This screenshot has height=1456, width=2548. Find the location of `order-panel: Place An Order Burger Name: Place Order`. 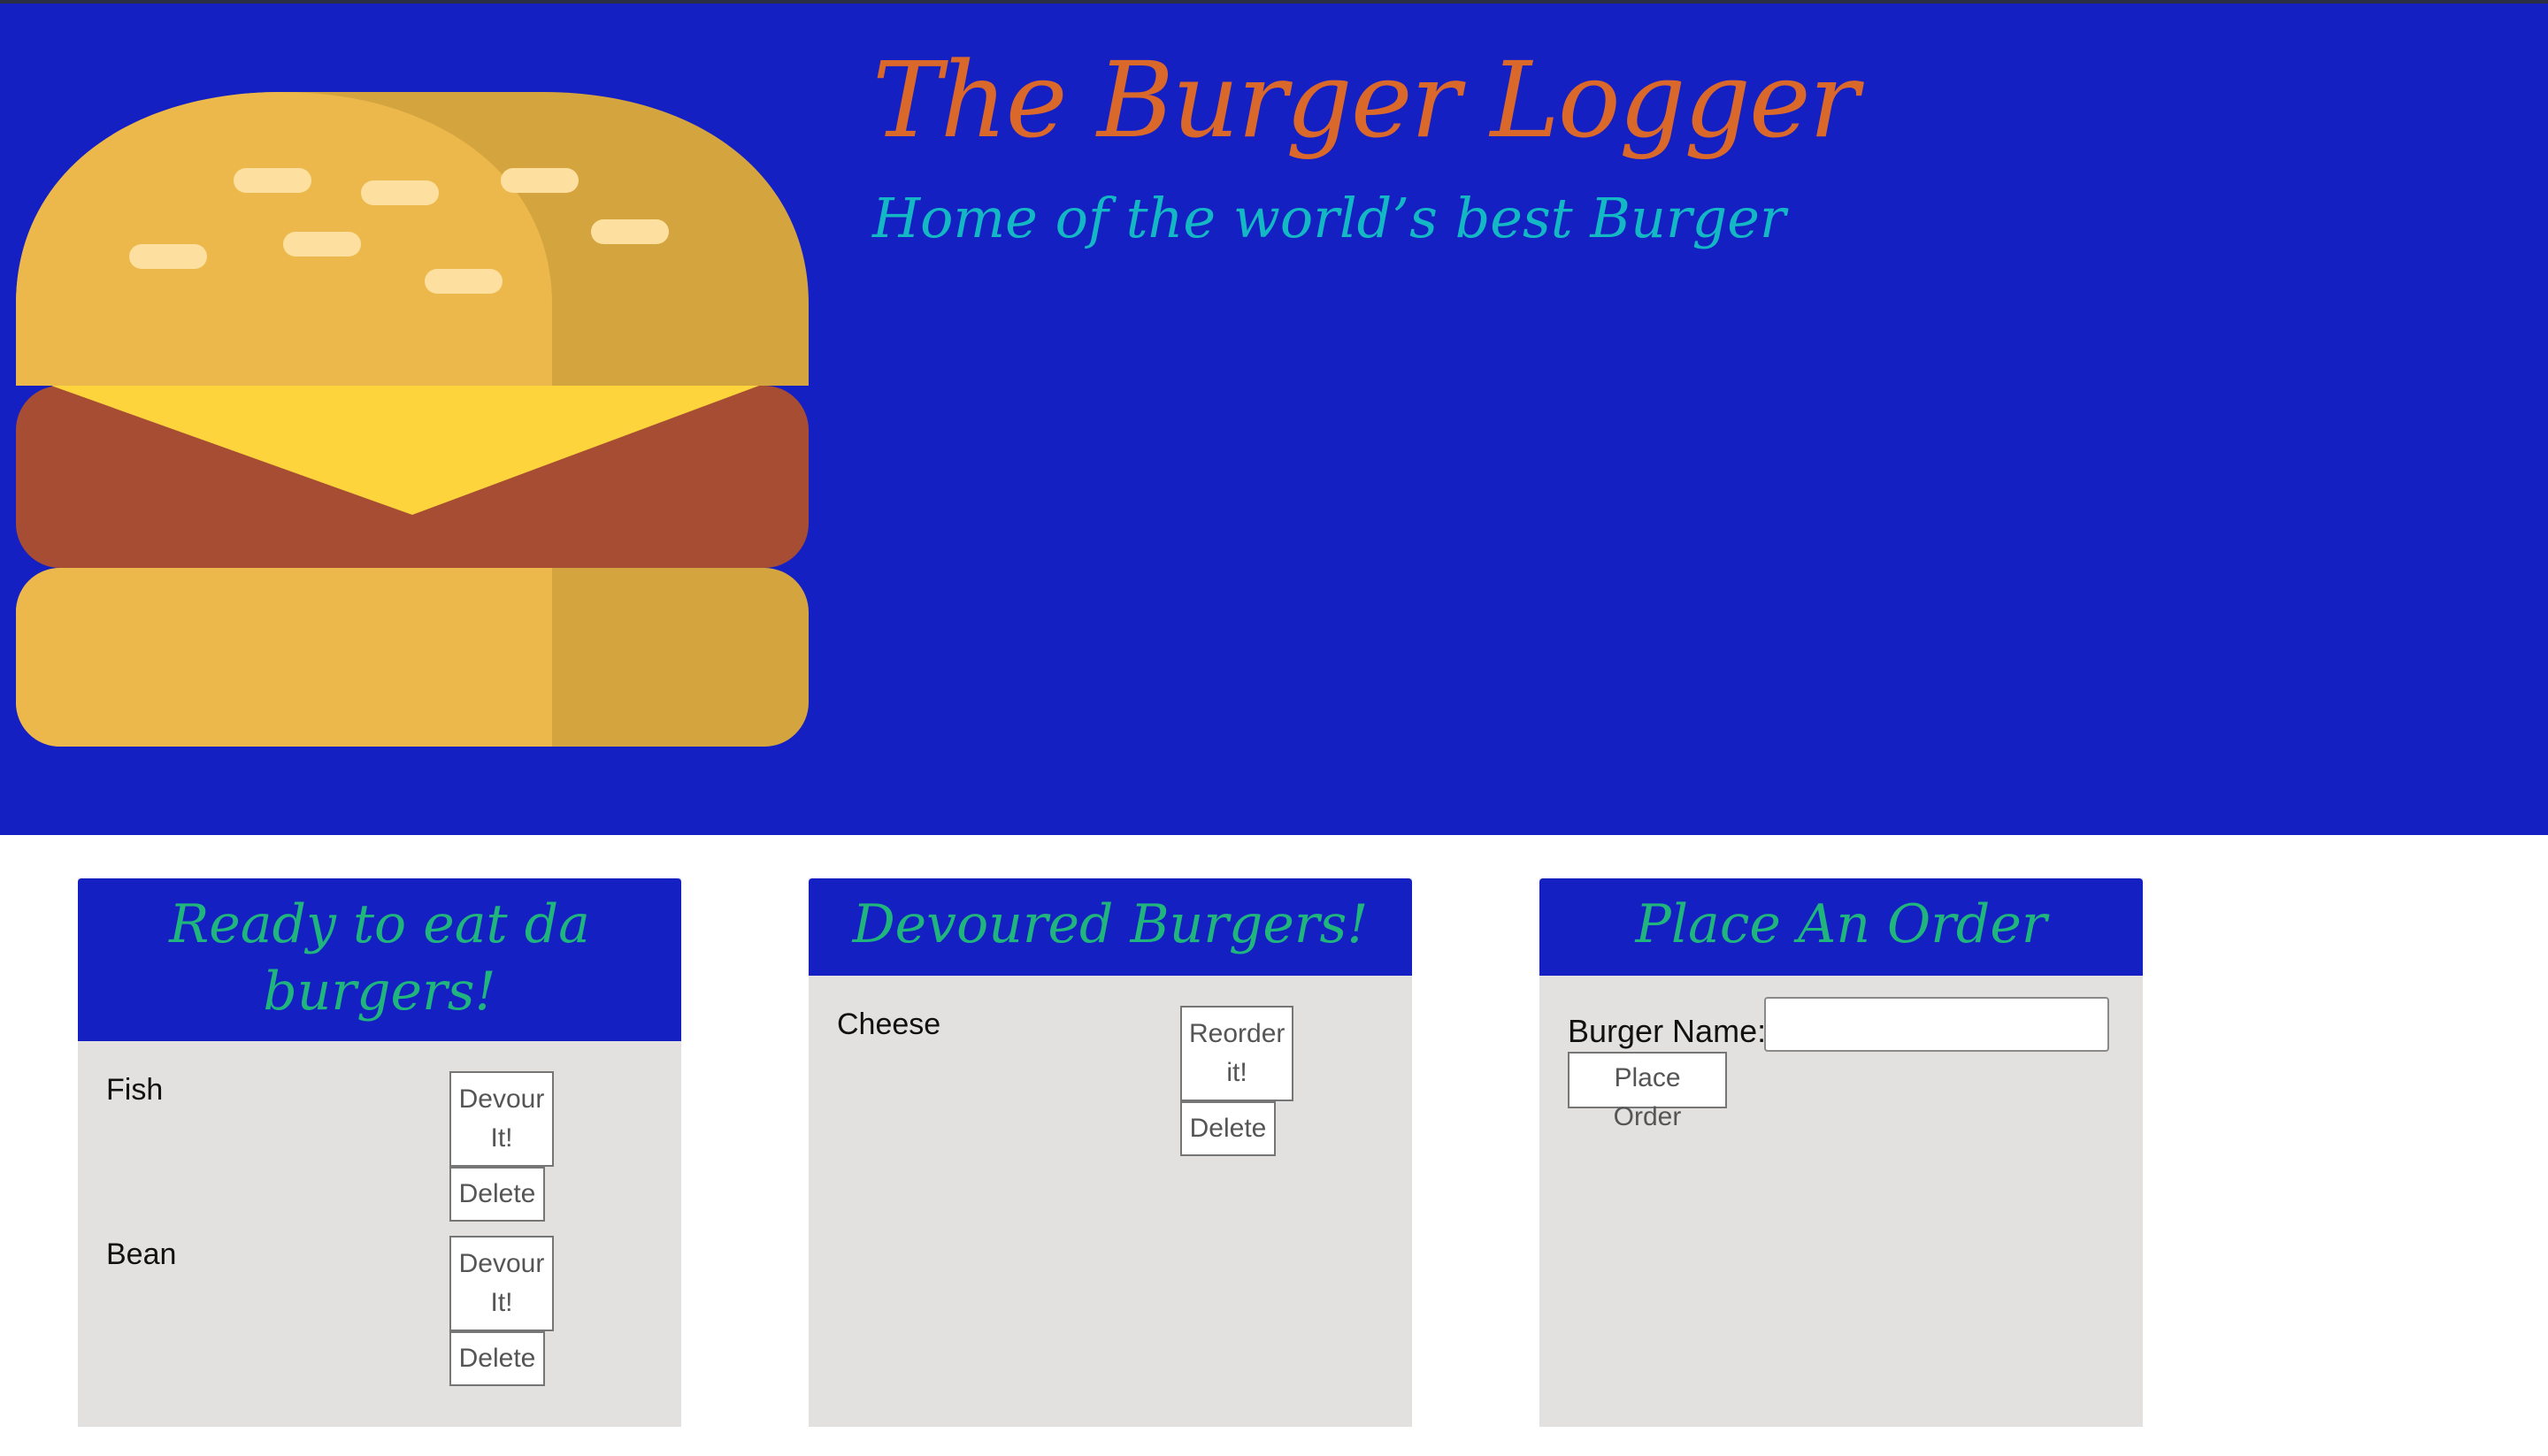

order-panel: Place An Order Burger Name: Place Order is located at coordinates (1841, 1152).